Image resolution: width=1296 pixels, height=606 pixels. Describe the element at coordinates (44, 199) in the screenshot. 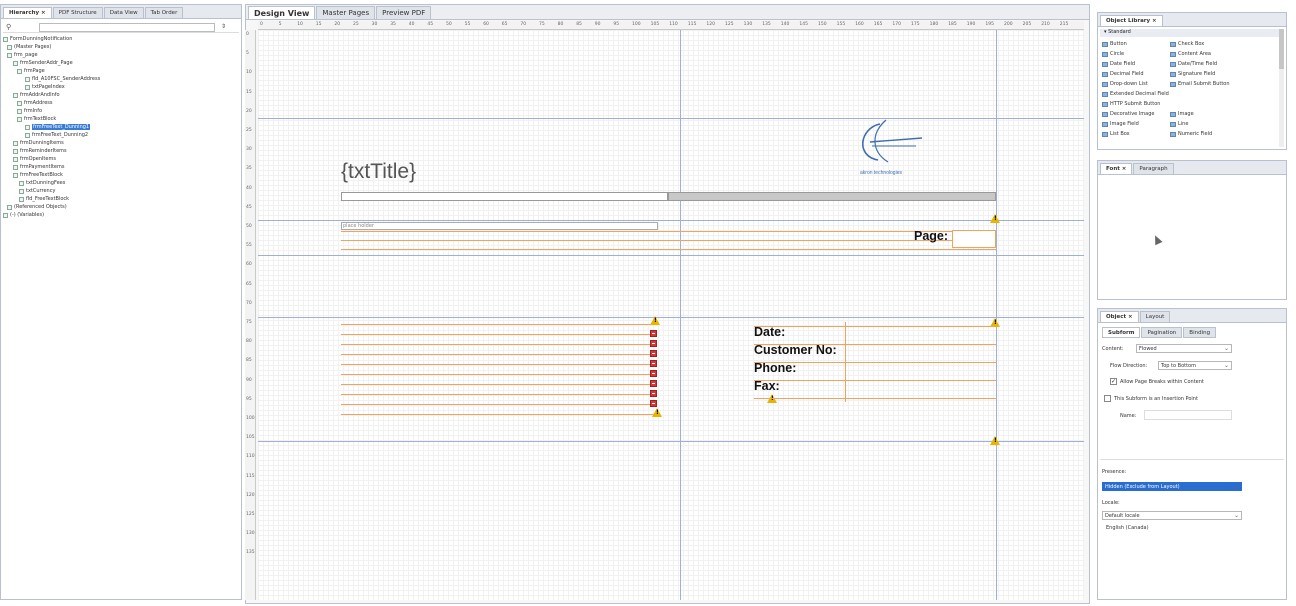

I see `tree-node: fld_FreeTextBlock` at that location.